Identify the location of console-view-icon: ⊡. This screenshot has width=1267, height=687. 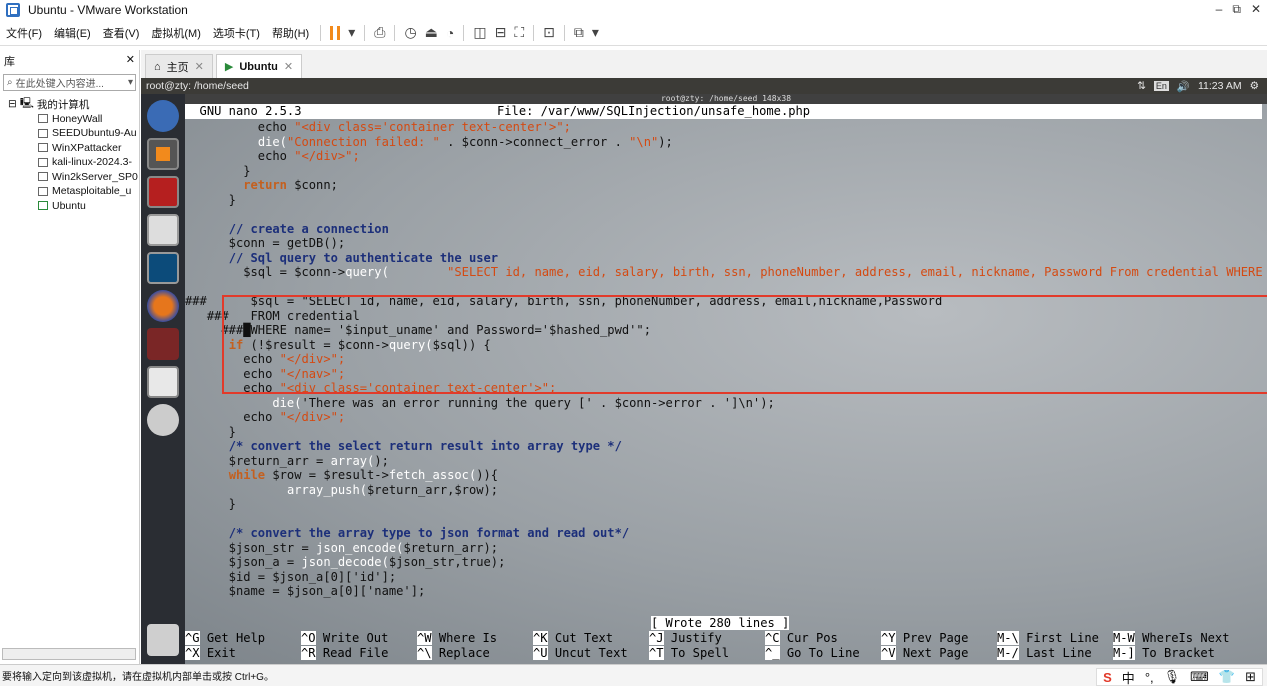
(549, 32).